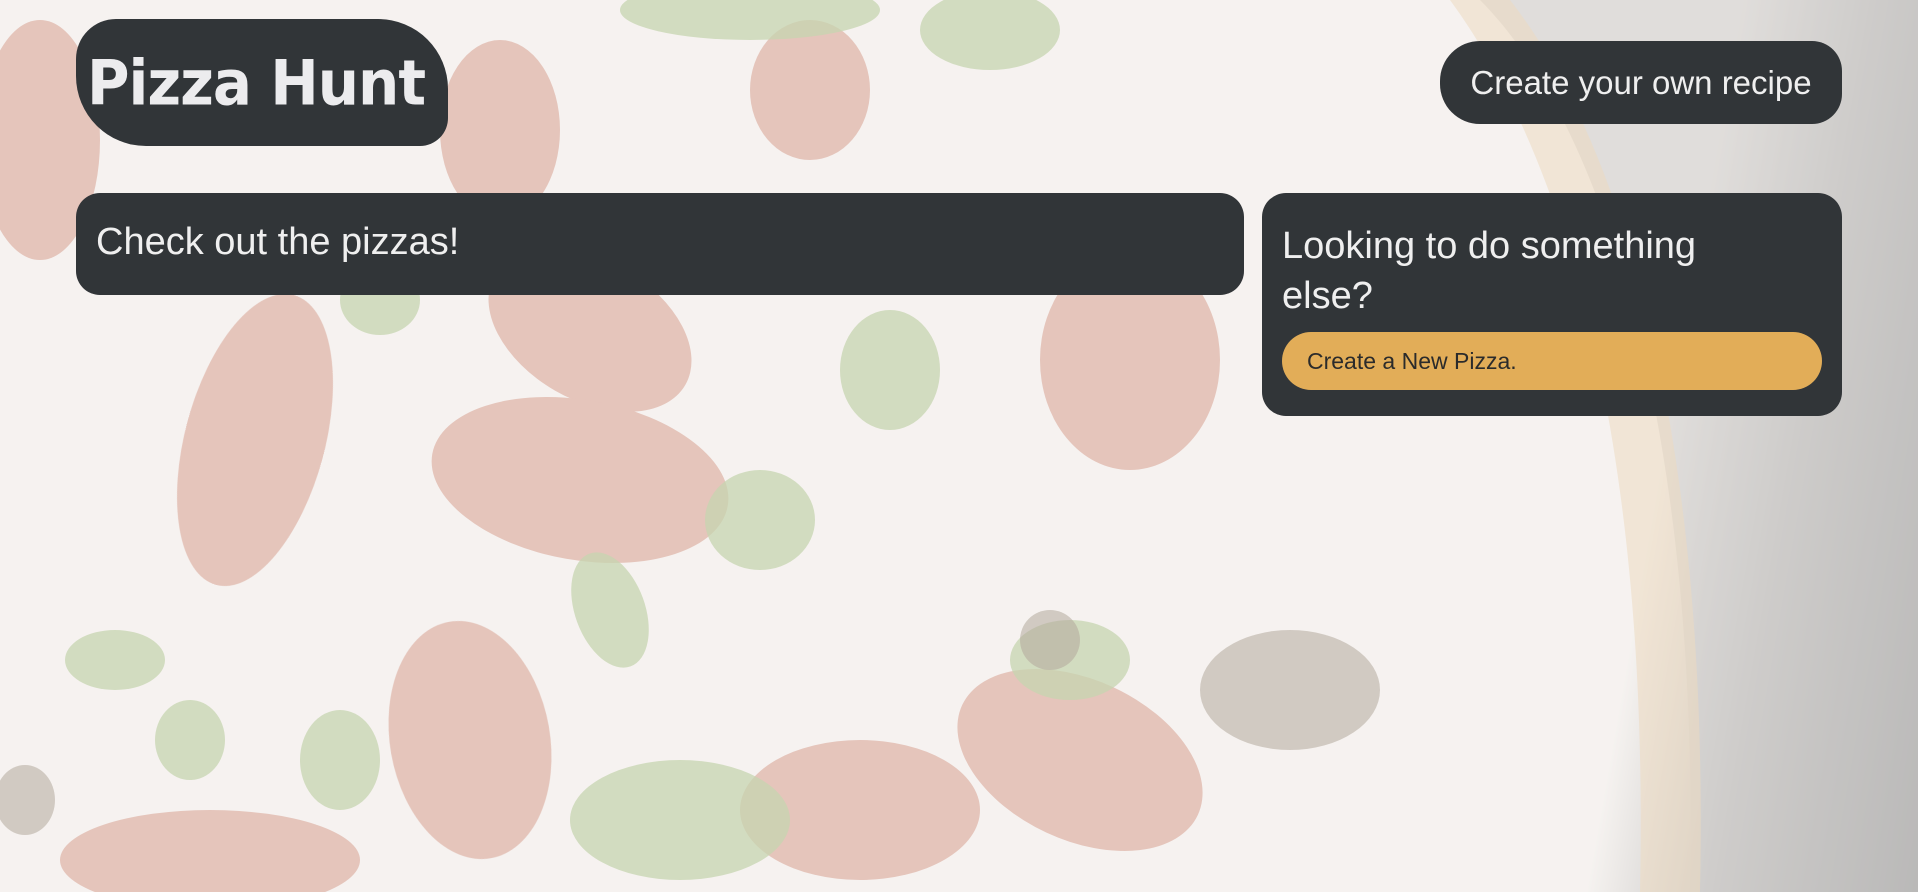 This screenshot has height=892, width=1918. I want to click on create-recipe-button: Create your own recipe, so click(1641, 82).